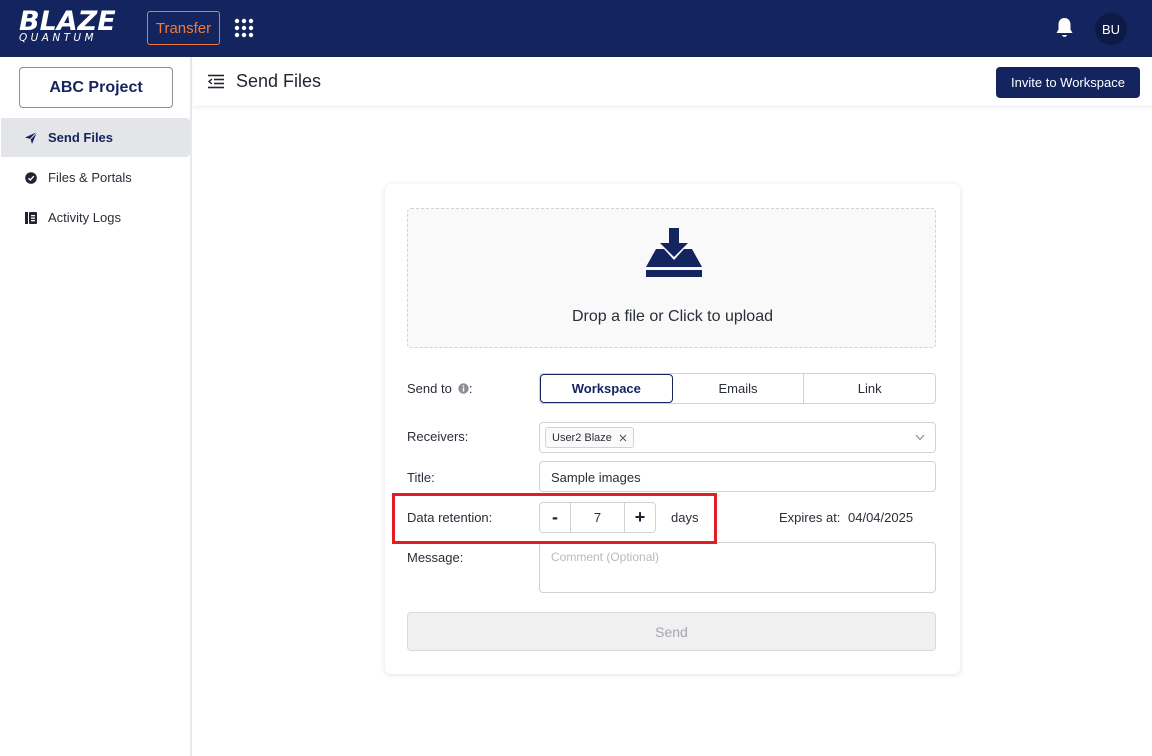  What do you see at coordinates (1111, 29) in the screenshot?
I see `user-avatar: BU` at bounding box center [1111, 29].